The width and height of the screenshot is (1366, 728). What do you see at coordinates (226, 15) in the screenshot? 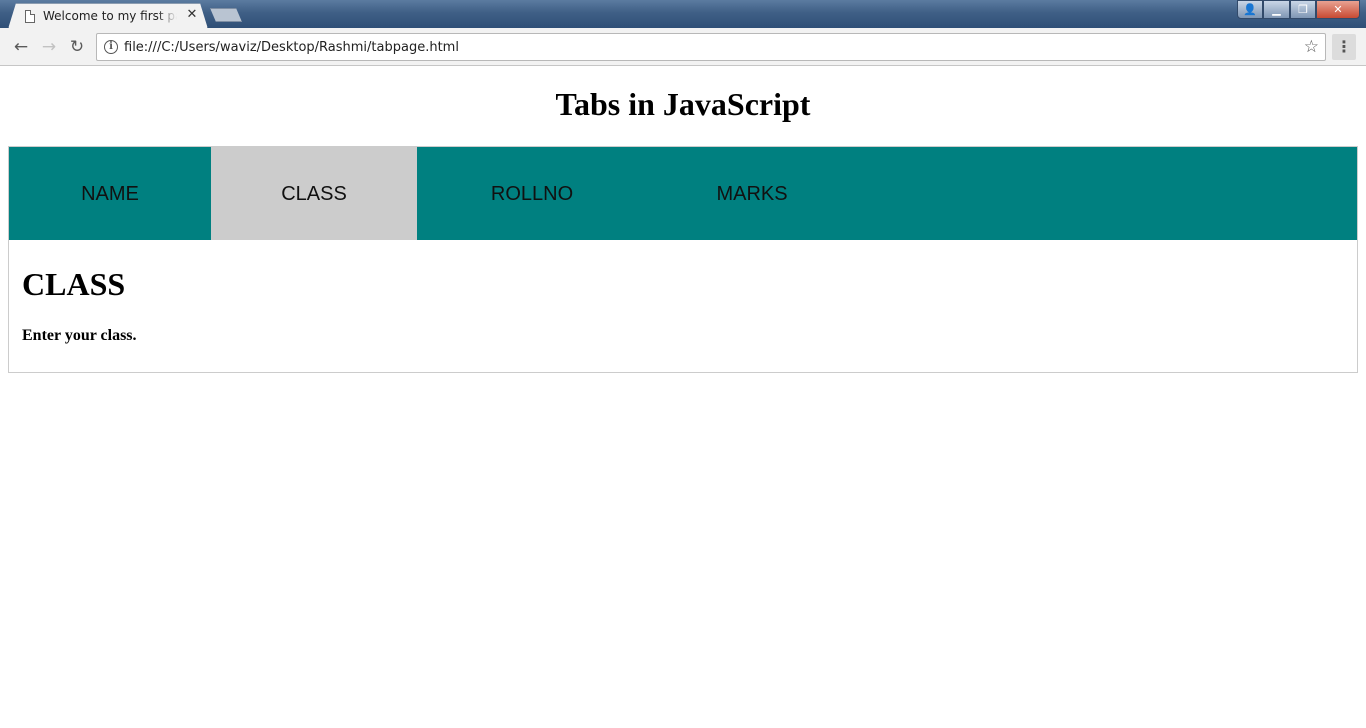
I see `new-tab-button` at bounding box center [226, 15].